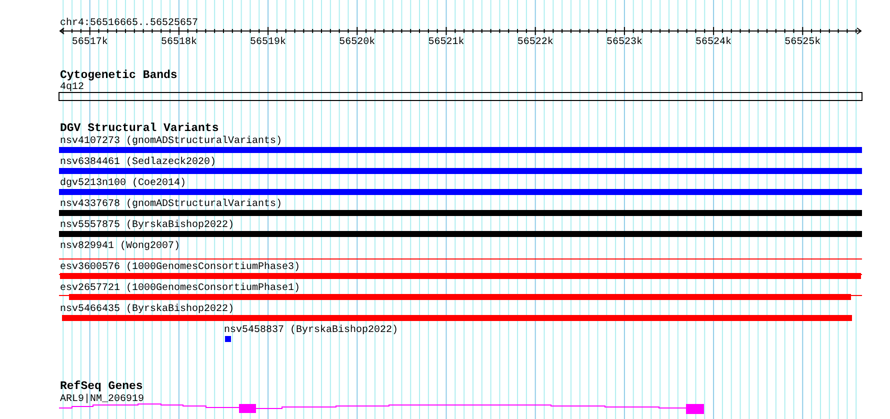 Image resolution: width=890 pixels, height=419 pixels. What do you see at coordinates (714, 42) in the screenshot?
I see `ruler-tick-label: 56524k` at bounding box center [714, 42].